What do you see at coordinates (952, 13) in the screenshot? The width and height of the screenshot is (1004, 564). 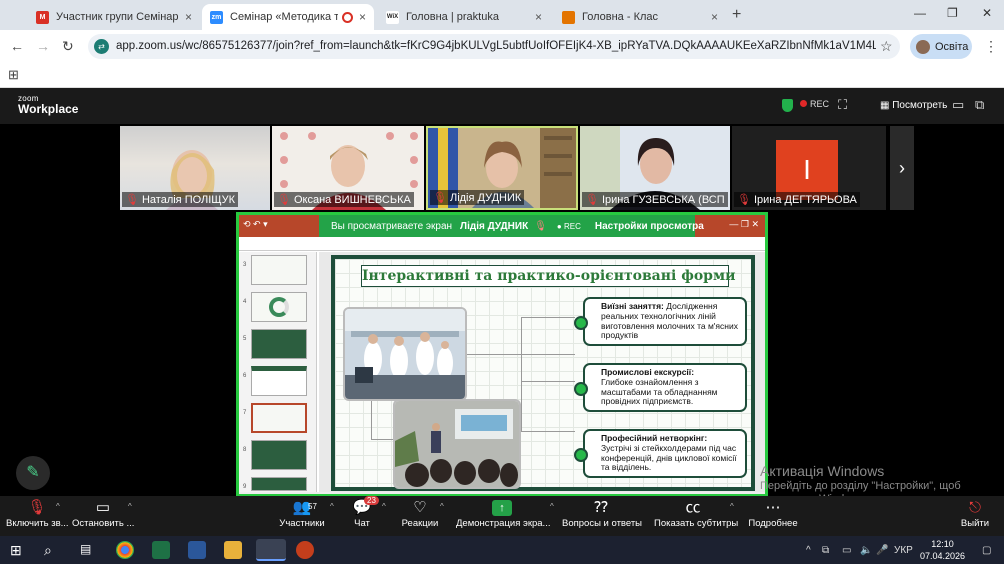 I see `restore-icon: ❐` at bounding box center [952, 13].